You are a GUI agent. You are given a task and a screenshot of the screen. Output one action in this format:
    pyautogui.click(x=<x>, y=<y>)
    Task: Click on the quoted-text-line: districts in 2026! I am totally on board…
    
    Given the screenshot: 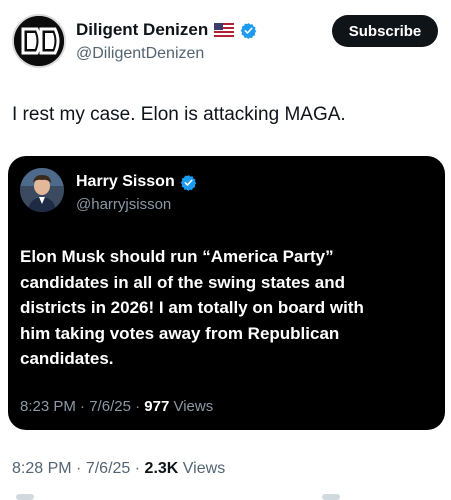 What is the action you would take?
    pyautogui.click(x=192, y=307)
    